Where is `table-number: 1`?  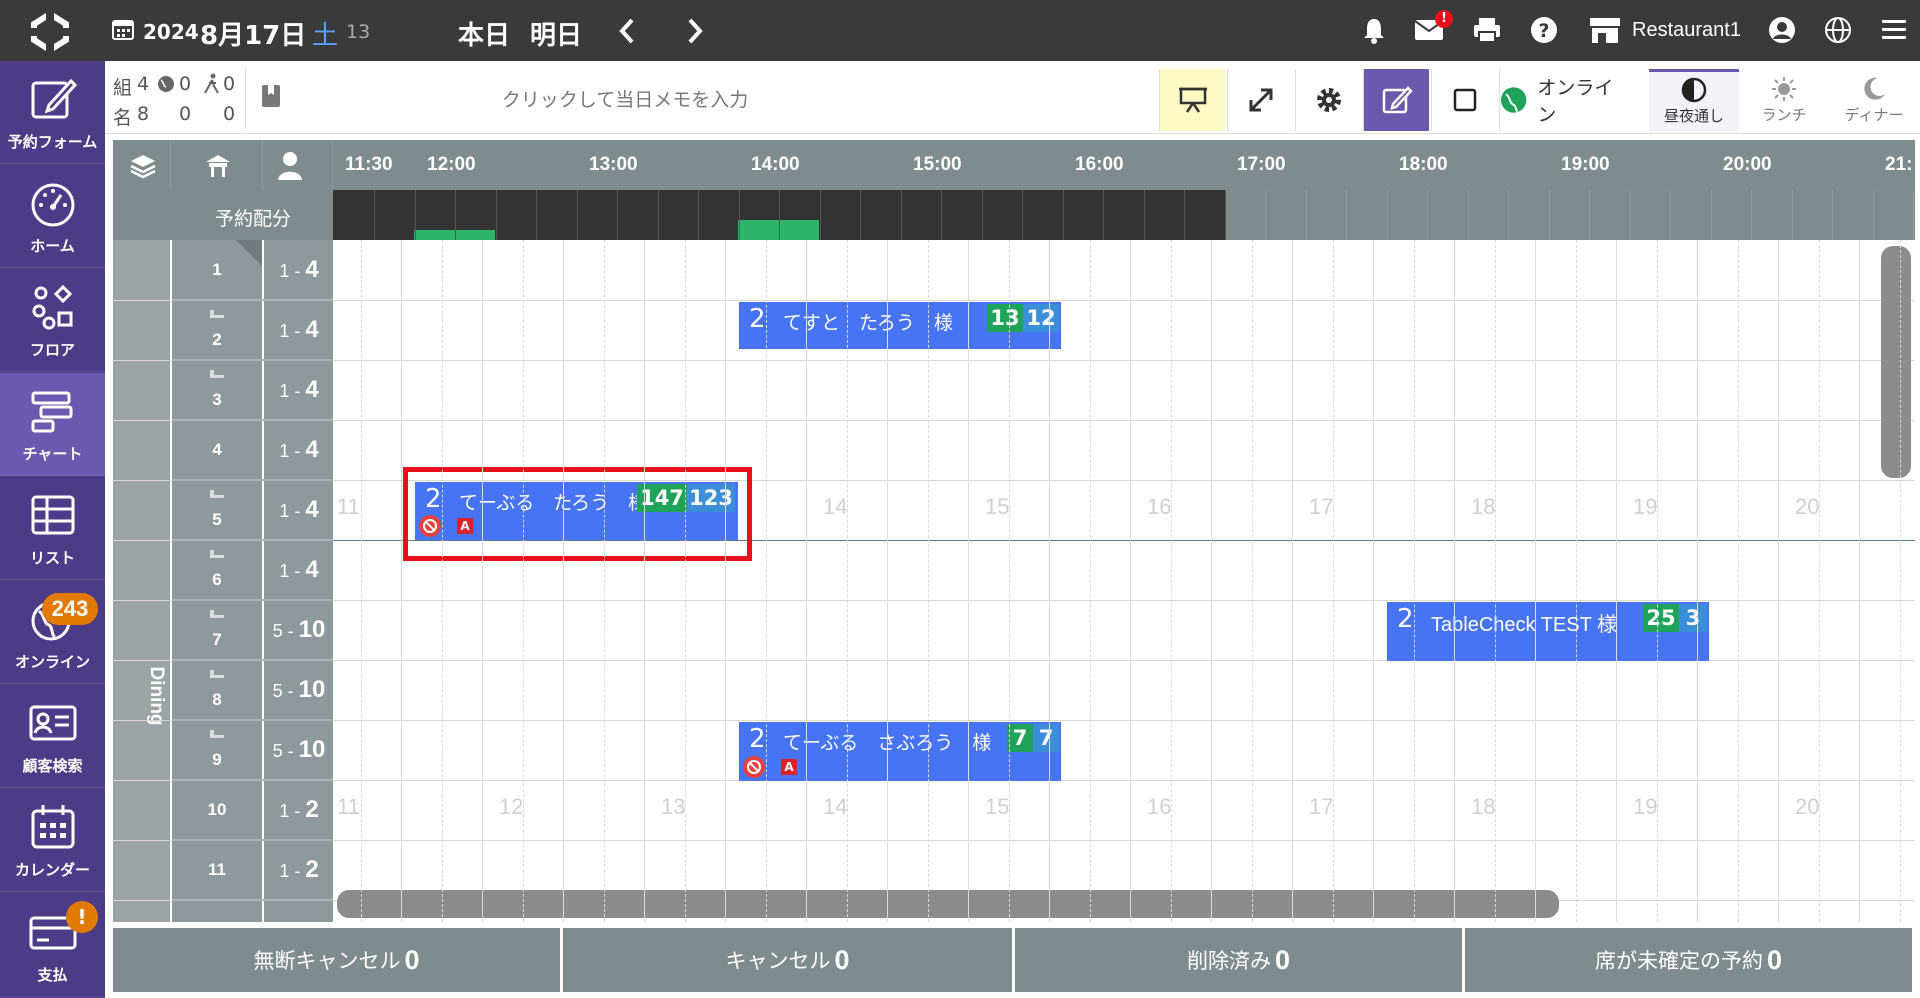
table-number: 1 is located at coordinates (217, 270).